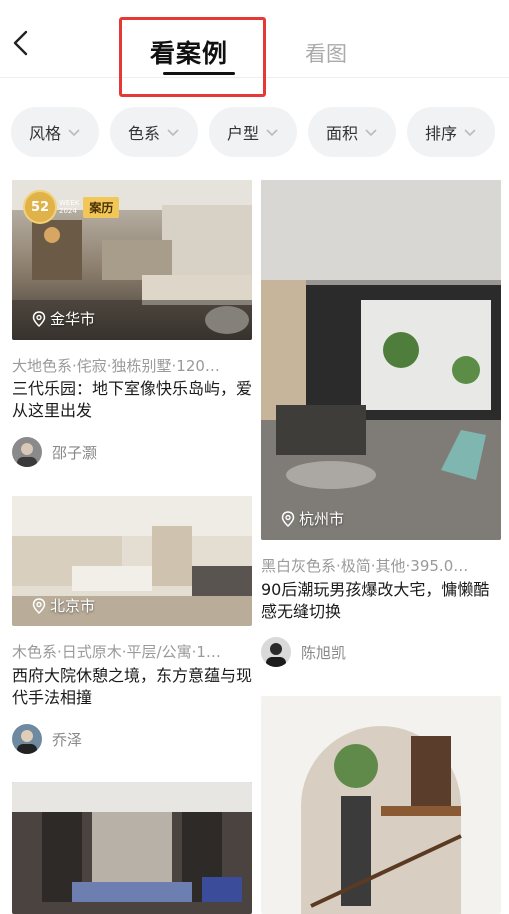 The height and width of the screenshot is (914, 509). I want to click on location-label: 北京市, so click(63, 605).